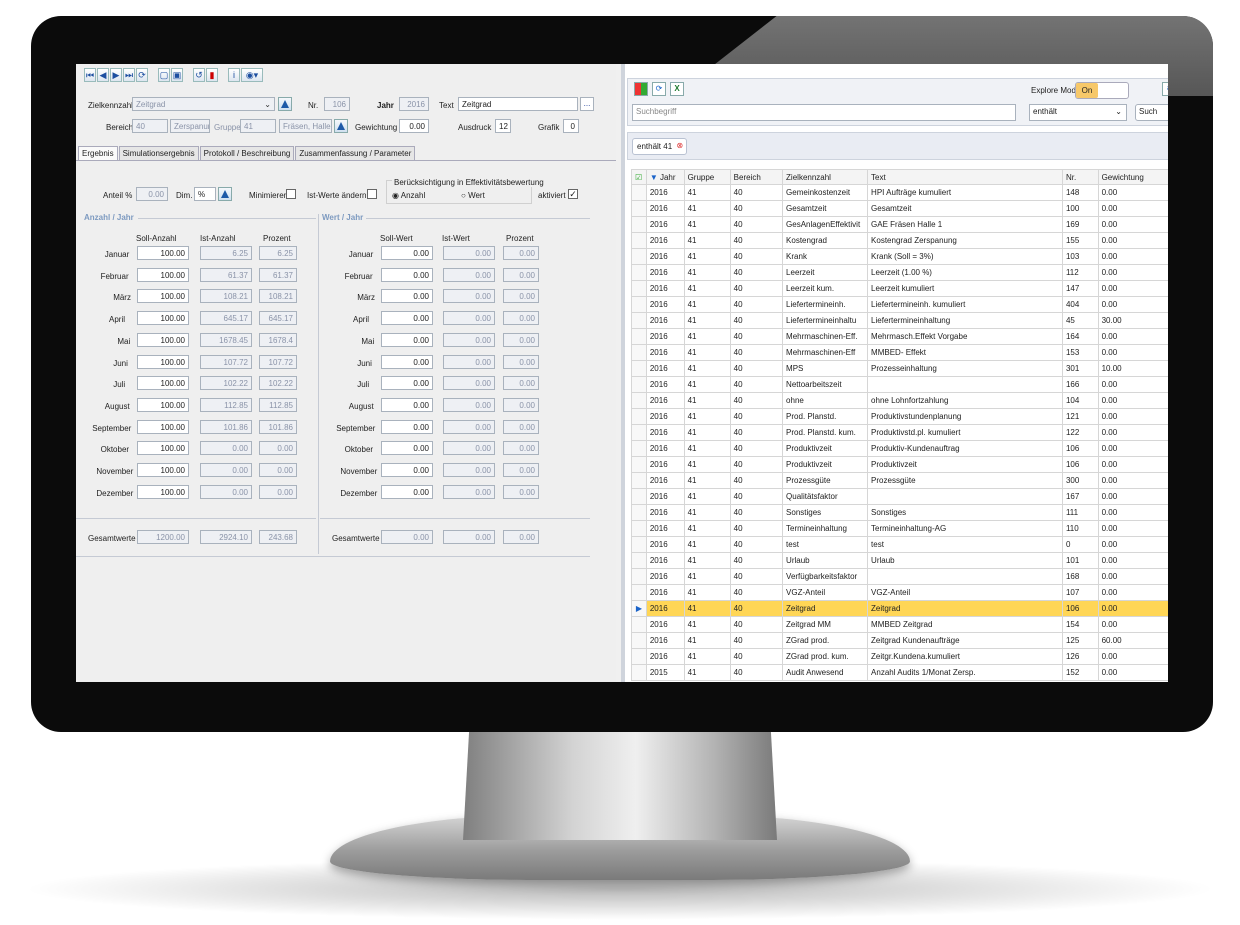  Describe the element at coordinates (639, 177) in the screenshot. I see `select-all-cell: ☑` at that location.